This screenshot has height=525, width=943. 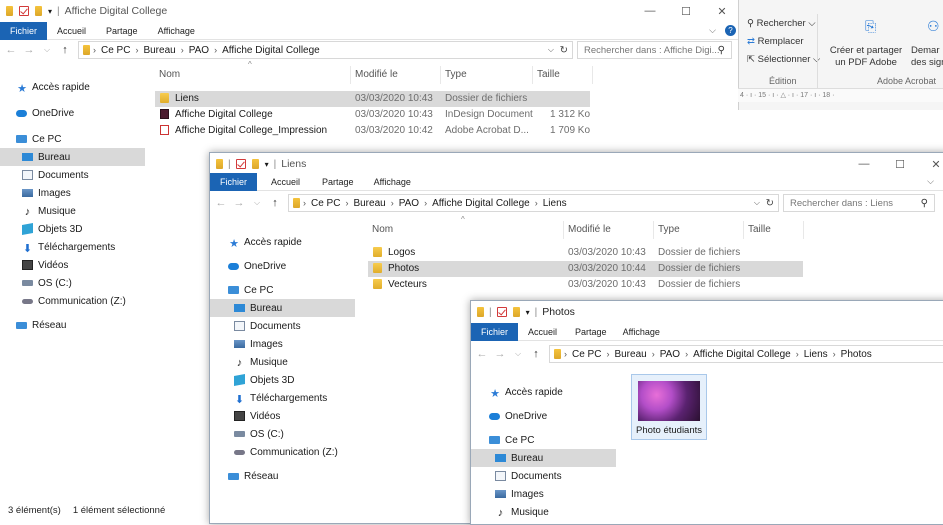 What do you see at coordinates (669, 407) in the screenshot?
I see `photo-thumbnail: Photo étudiants` at bounding box center [669, 407].